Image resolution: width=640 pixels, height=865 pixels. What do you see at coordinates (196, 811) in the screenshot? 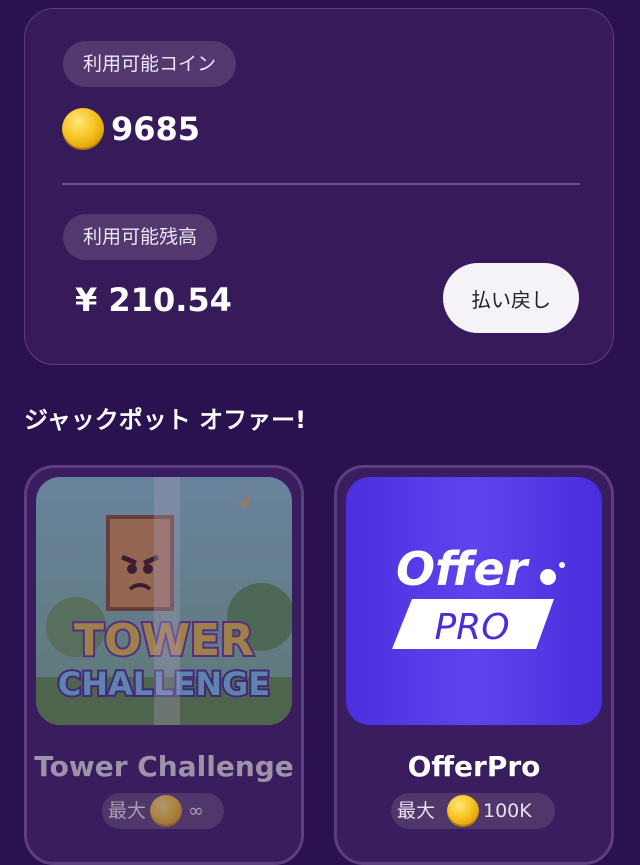
I see `reward-value: ∞` at bounding box center [196, 811].